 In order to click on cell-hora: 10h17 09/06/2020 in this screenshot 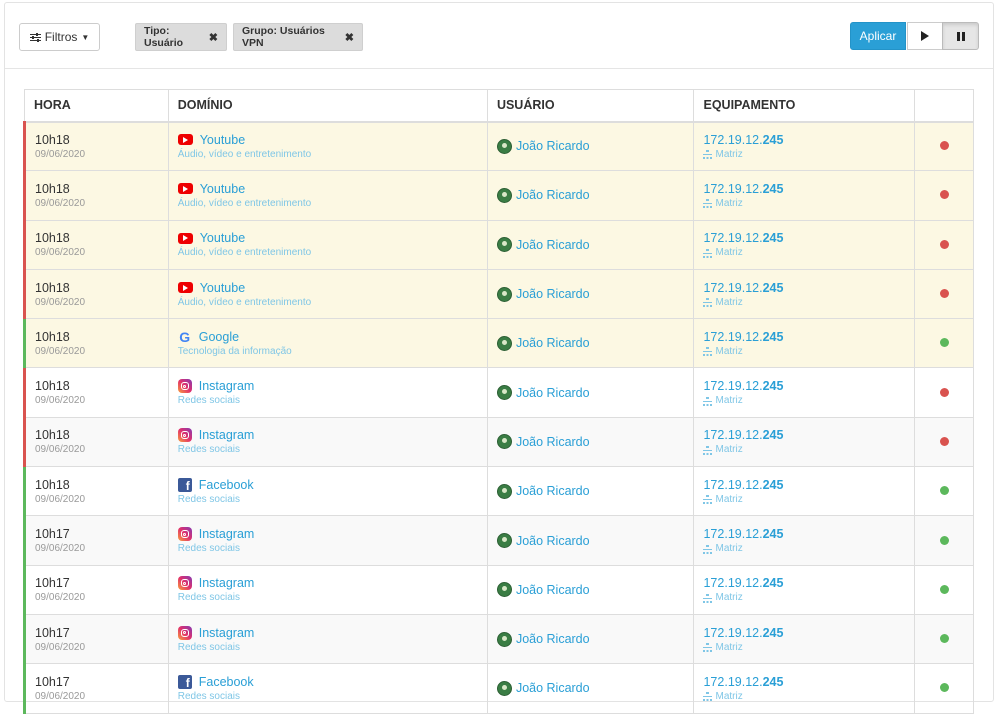, I will do `click(96, 639)`.